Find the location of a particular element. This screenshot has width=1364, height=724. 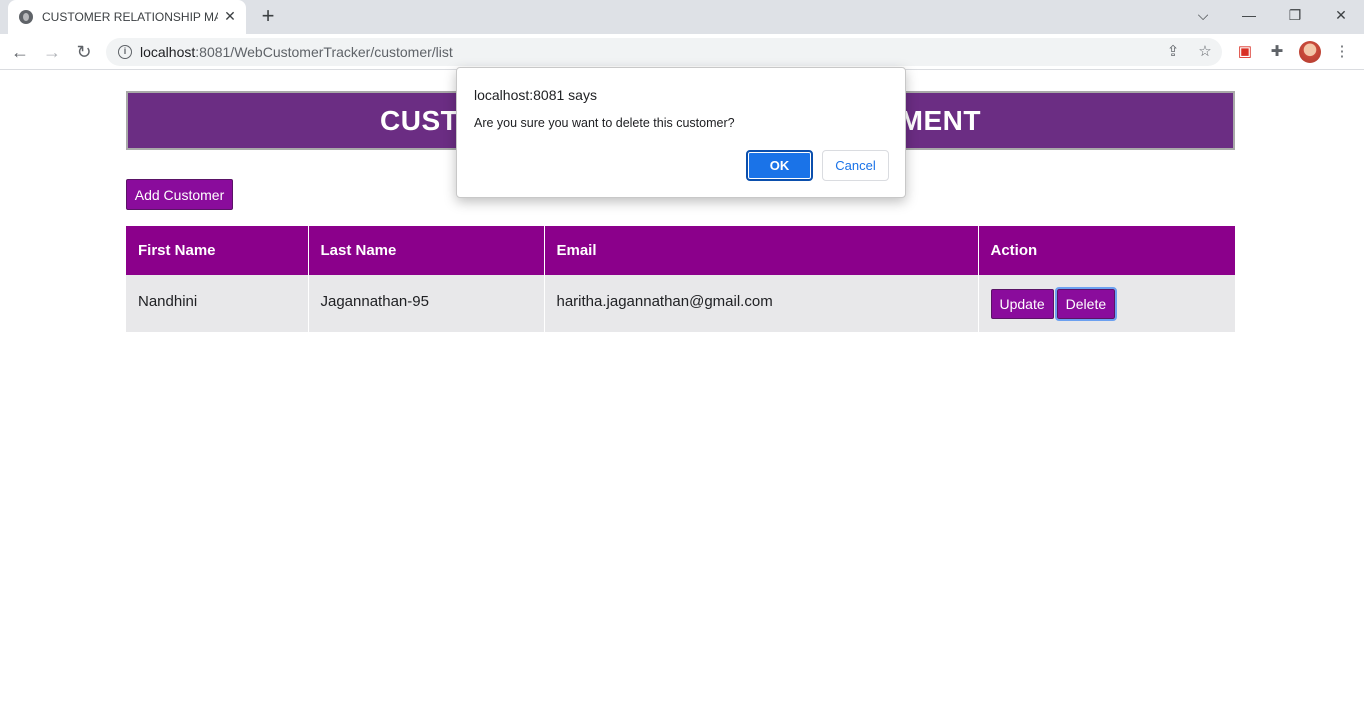

close-window-icon: ✕ is located at coordinates (1341, 15).